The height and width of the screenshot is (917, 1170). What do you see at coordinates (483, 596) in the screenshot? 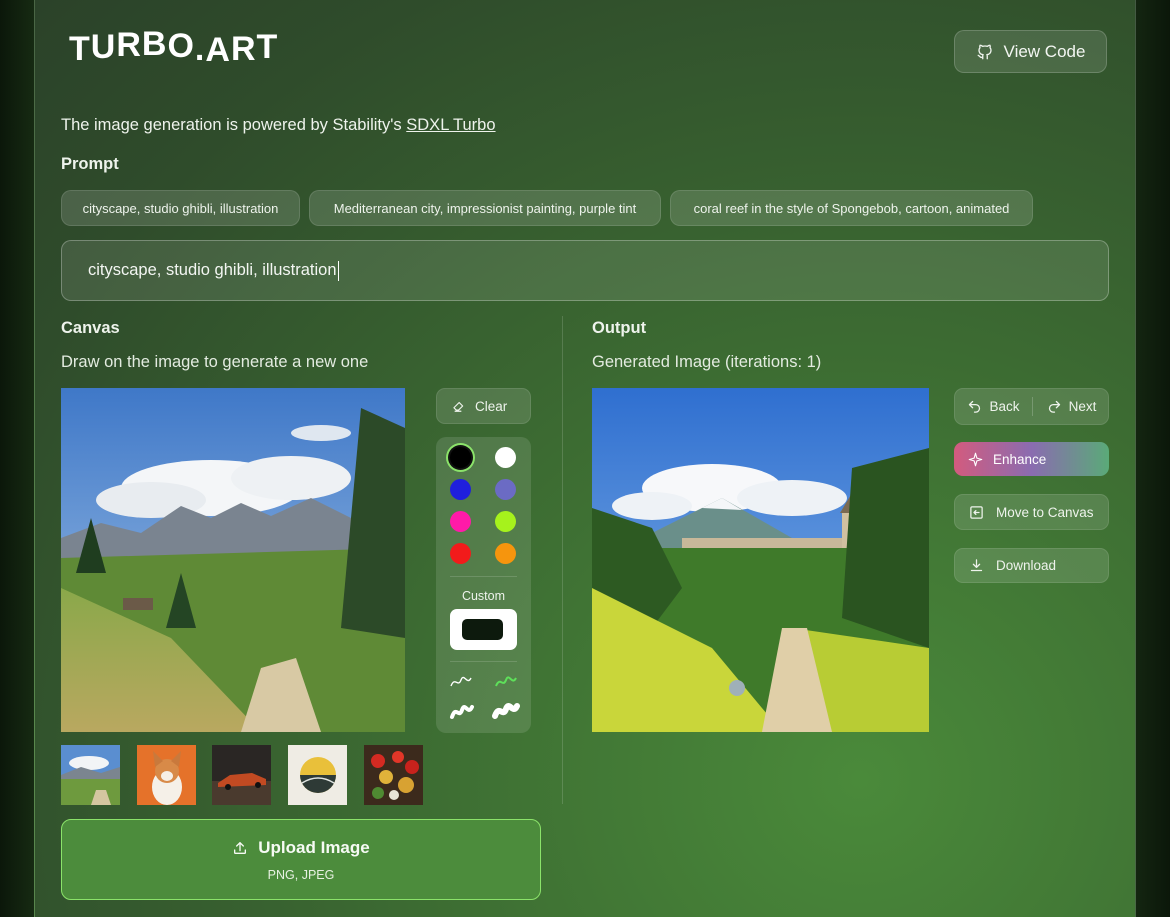
I see `custom-color-label: Custom` at bounding box center [483, 596].